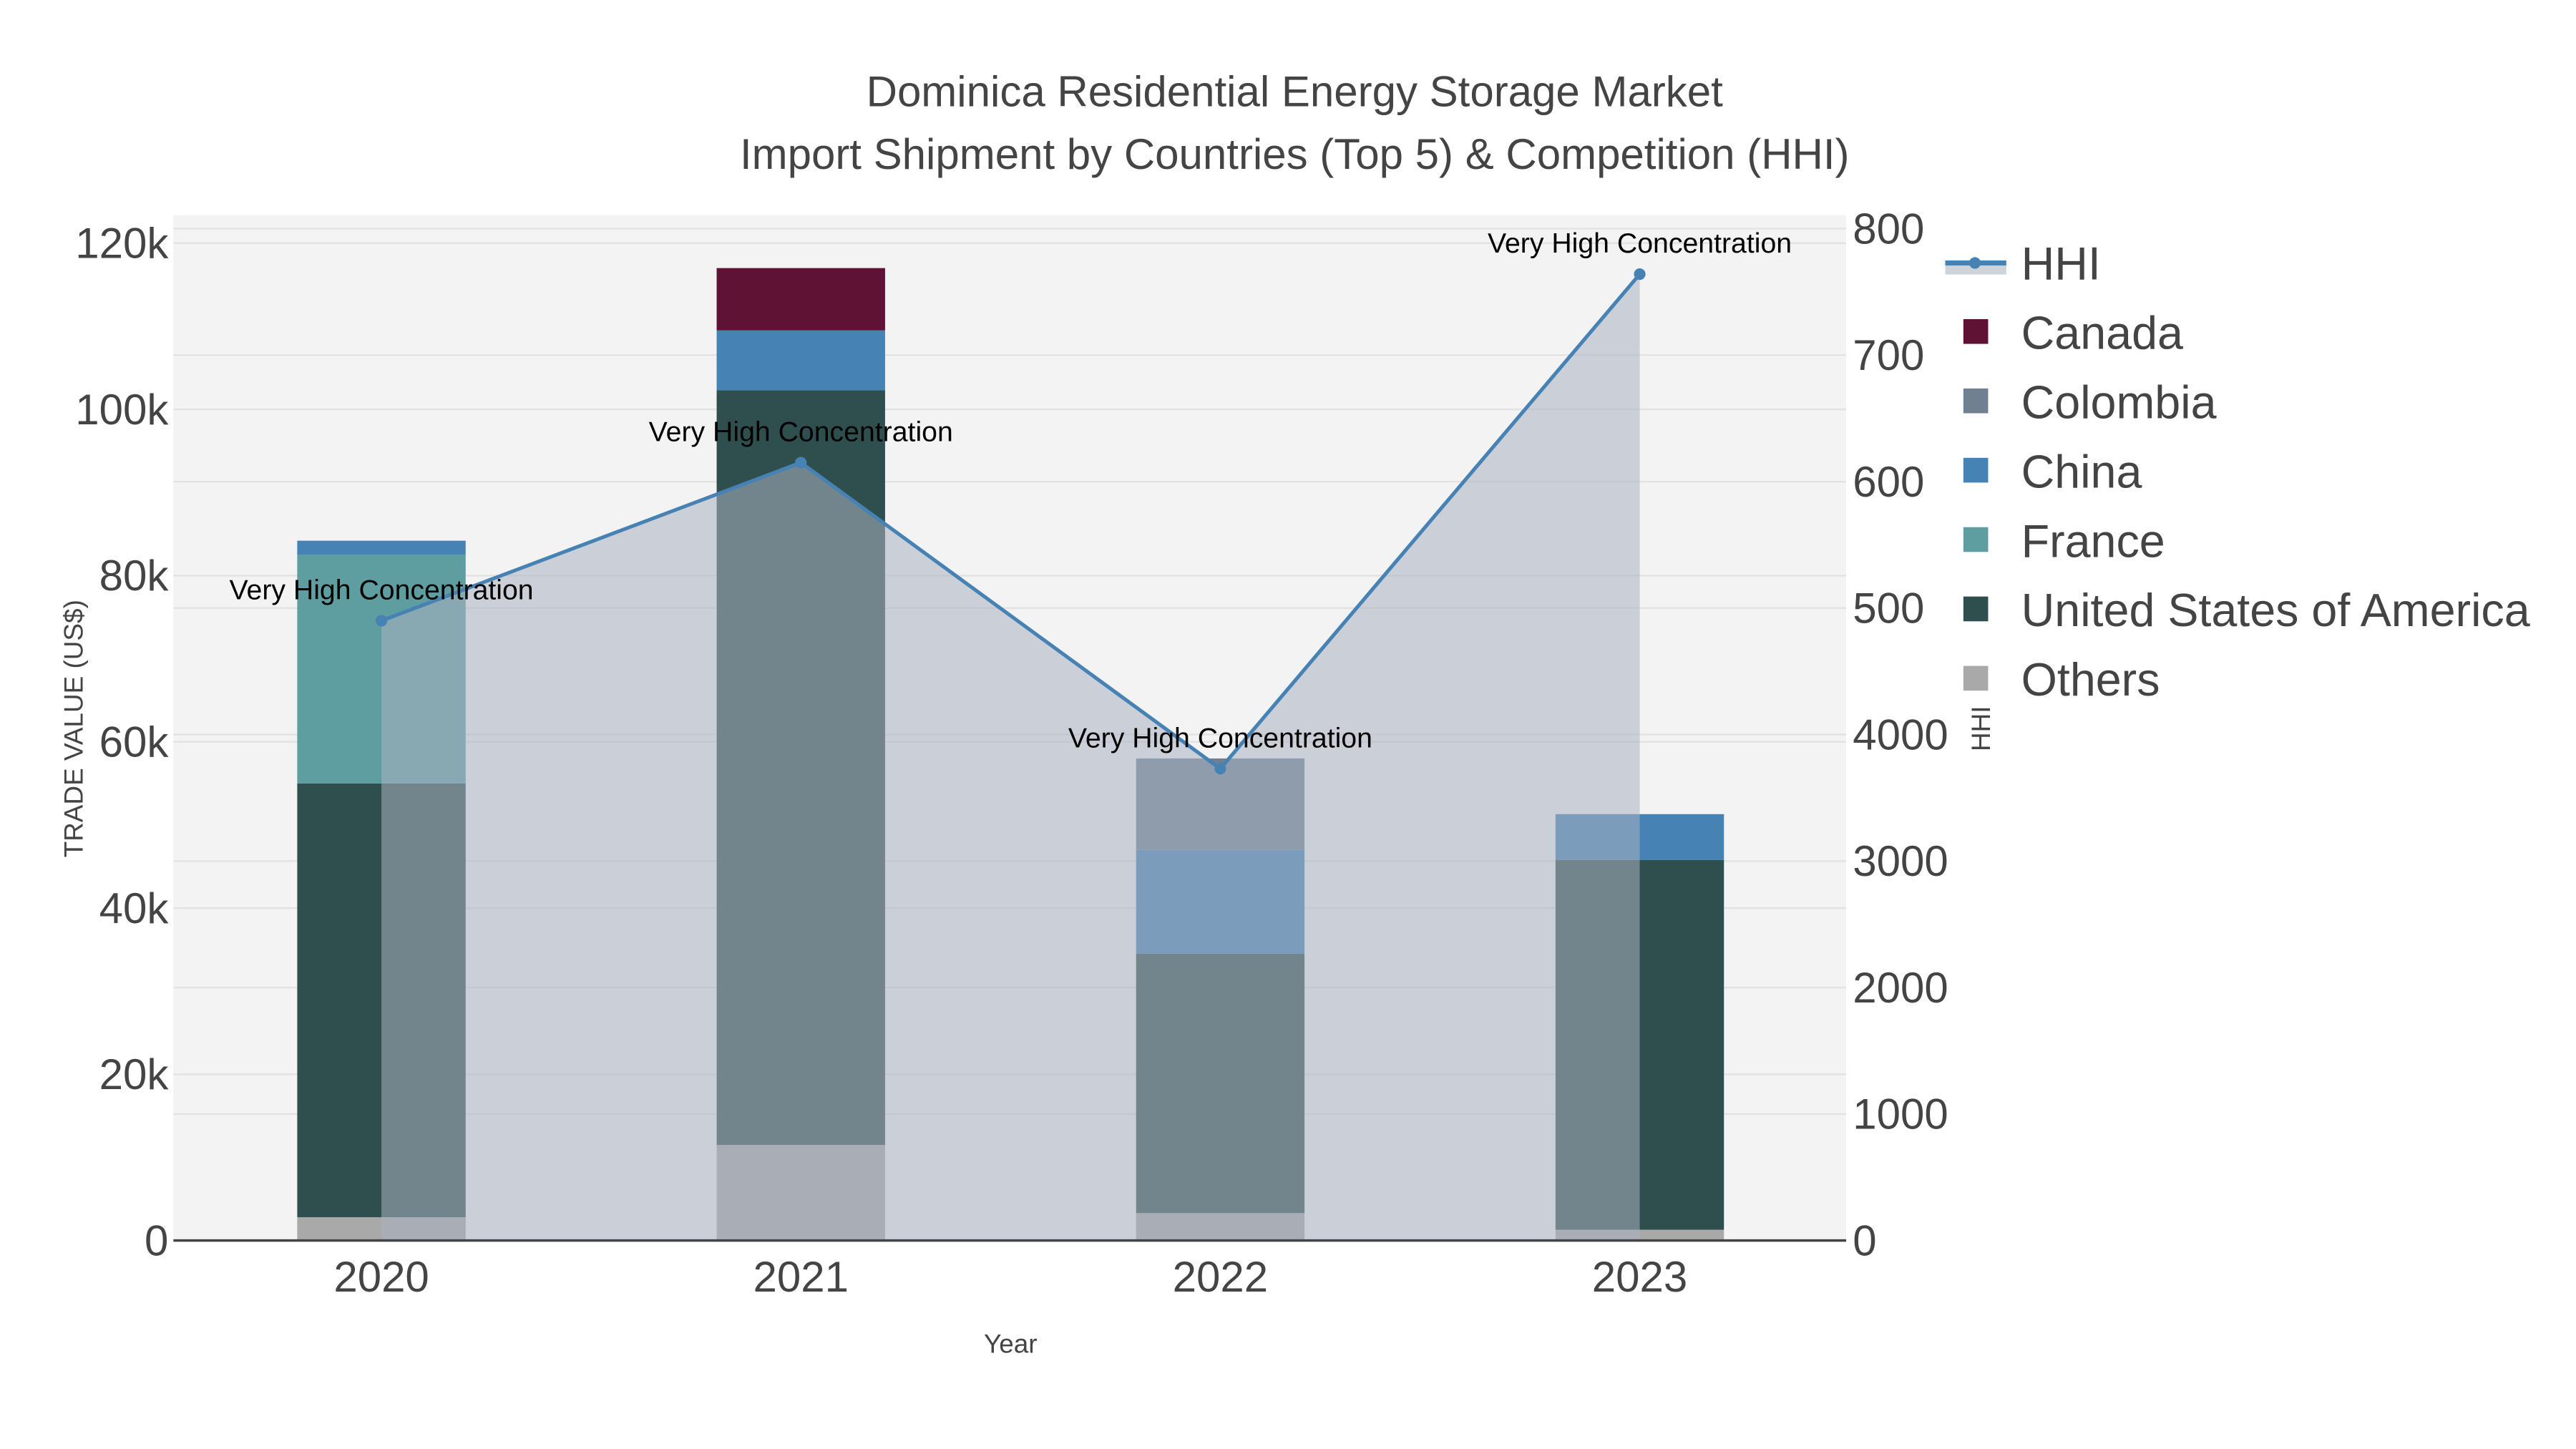 Image resolution: width=2576 pixels, height=1449 pixels. What do you see at coordinates (1220, 1277) in the screenshot?
I see `x-tick-label: 2022` at bounding box center [1220, 1277].